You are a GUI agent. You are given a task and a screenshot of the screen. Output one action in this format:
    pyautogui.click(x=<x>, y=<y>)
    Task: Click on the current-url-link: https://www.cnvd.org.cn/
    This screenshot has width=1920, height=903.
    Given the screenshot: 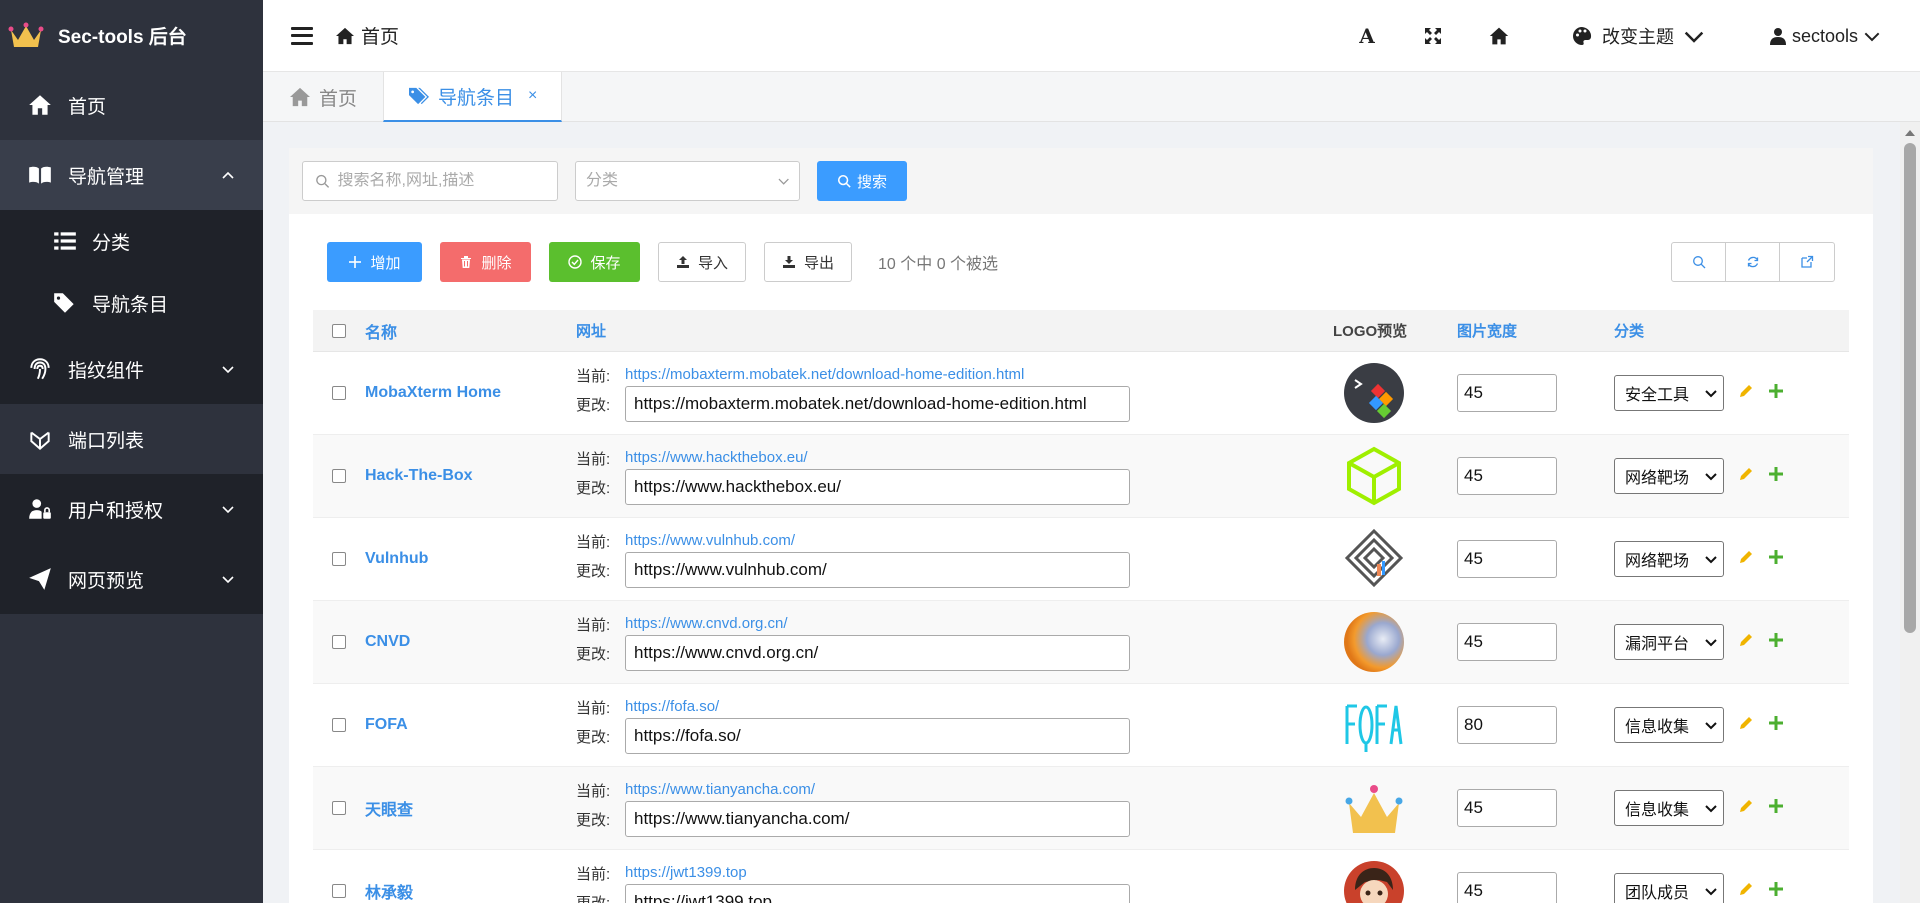 What is the action you would take?
    pyautogui.click(x=706, y=624)
    